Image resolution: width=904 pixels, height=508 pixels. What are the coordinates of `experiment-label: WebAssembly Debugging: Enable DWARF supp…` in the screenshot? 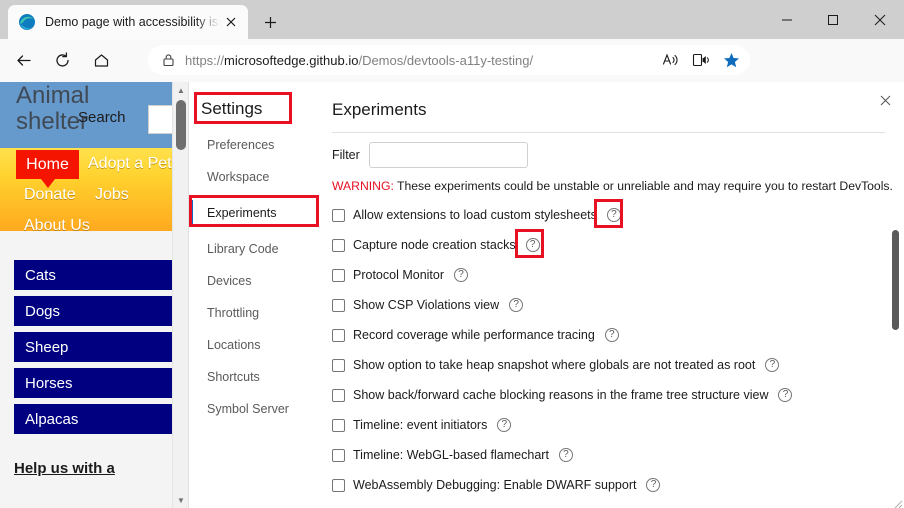 It's located at (495, 485).